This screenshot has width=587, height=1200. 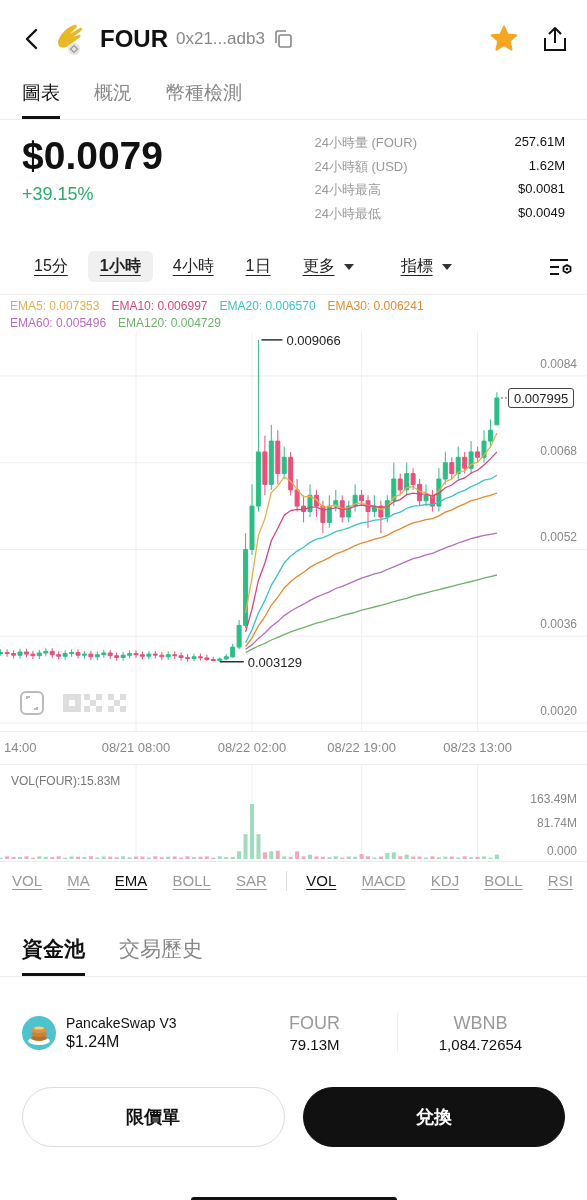 What do you see at coordinates (541, 397) in the screenshot?
I see `last-price-label: 0.007995` at bounding box center [541, 397].